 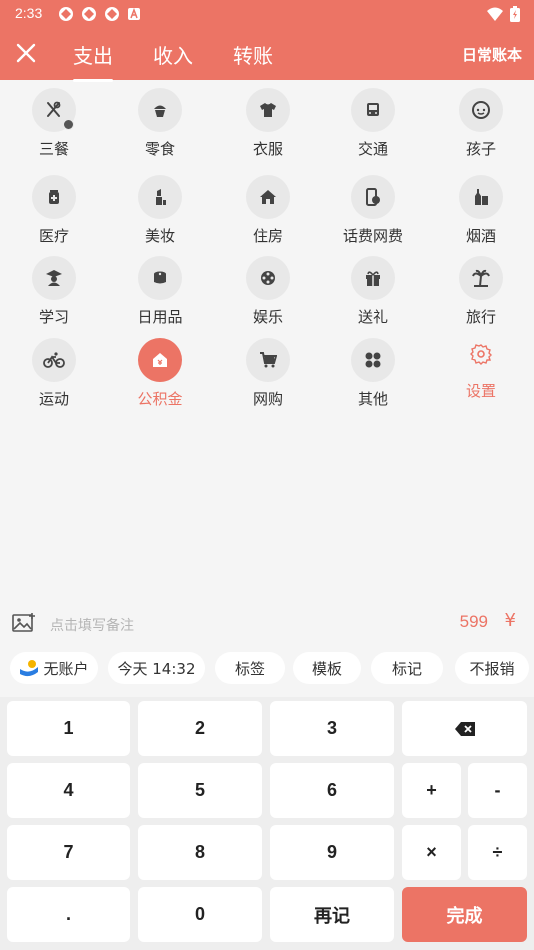 I want to click on cupcake-icon, so click(x=160, y=110).